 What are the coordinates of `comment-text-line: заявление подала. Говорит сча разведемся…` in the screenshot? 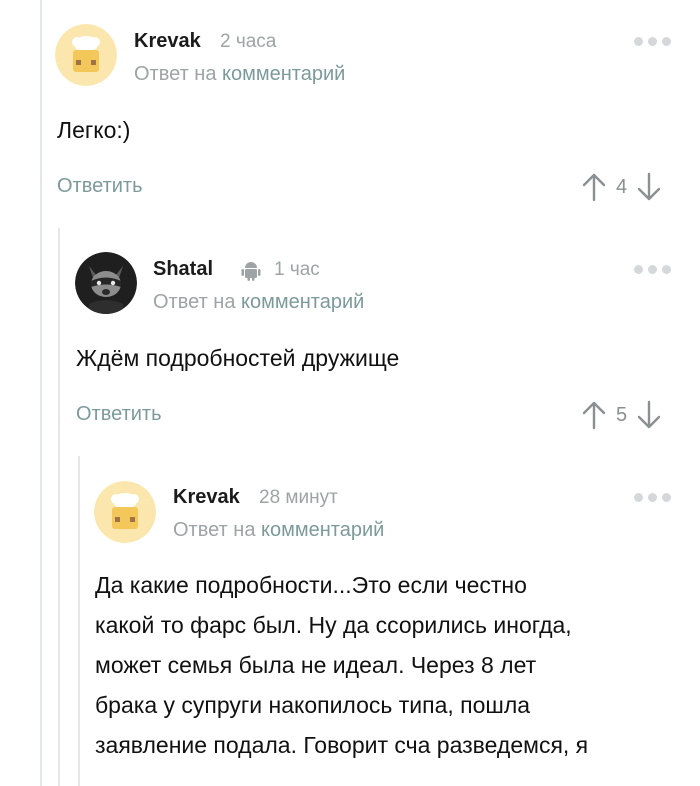 It's located at (342, 745).